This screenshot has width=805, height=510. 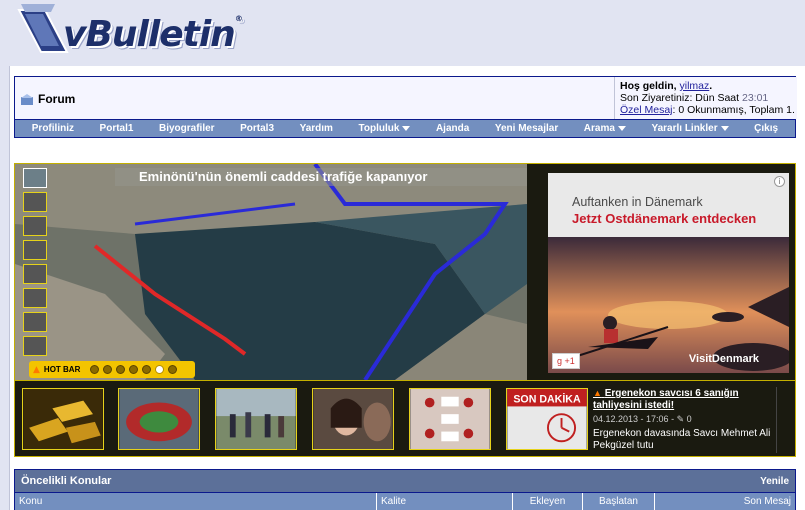 I want to click on column-header-ekleyen: Ekleyen, so click(x=548, y=501).